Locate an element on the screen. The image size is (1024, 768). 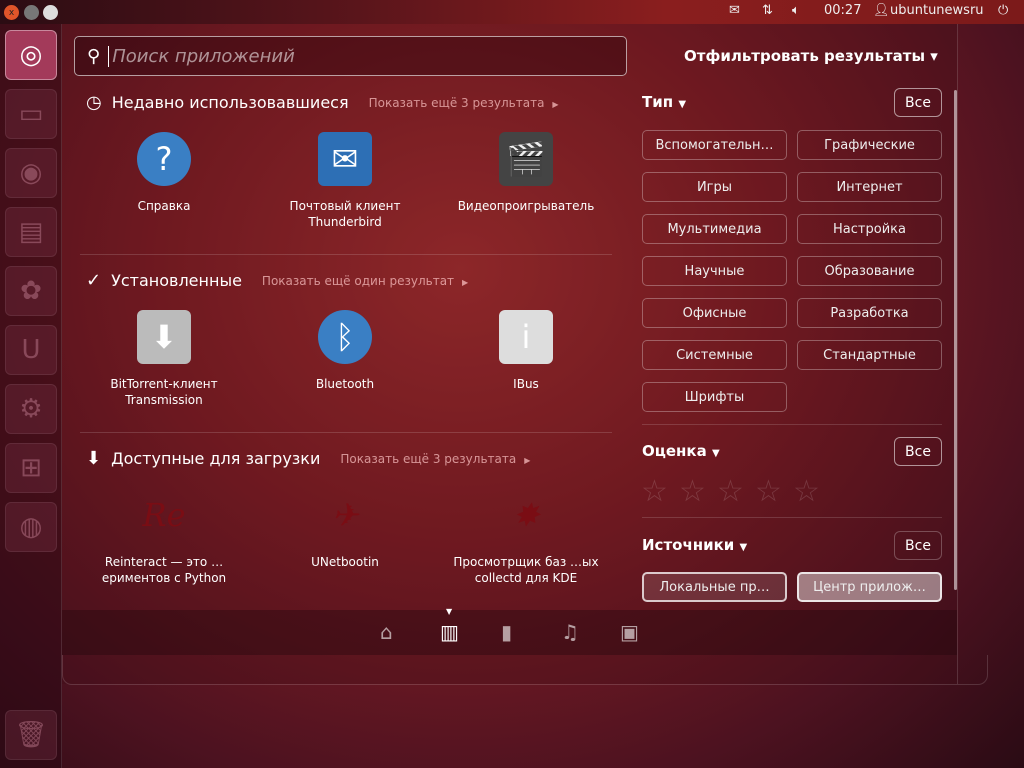
app-item: ✉ Почтовый клиент Thunderbird is located at coordinates (345, 181).